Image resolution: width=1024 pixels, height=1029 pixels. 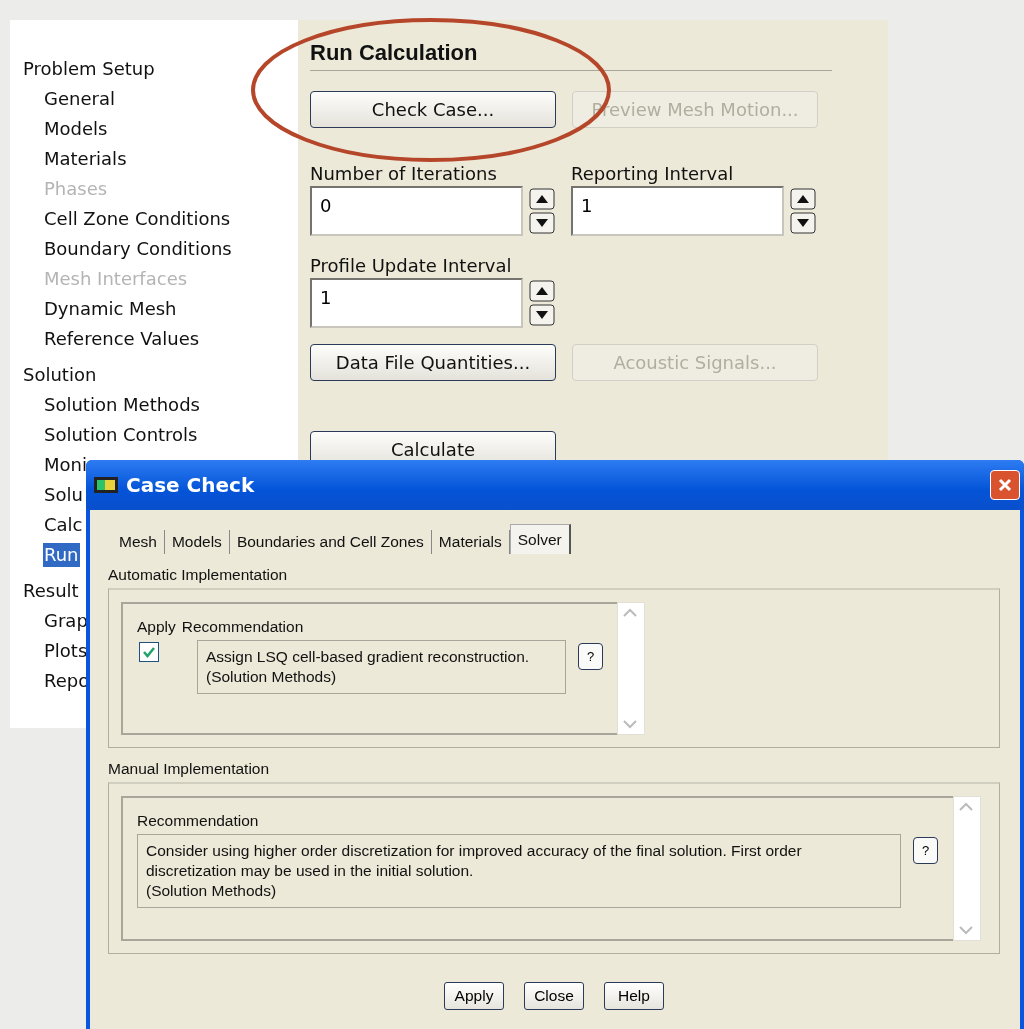 What do you see at coordinates (138, 249) in the screenshot?
I see `tree-item: Boundary Conditions` at bounding box center [138, 249].